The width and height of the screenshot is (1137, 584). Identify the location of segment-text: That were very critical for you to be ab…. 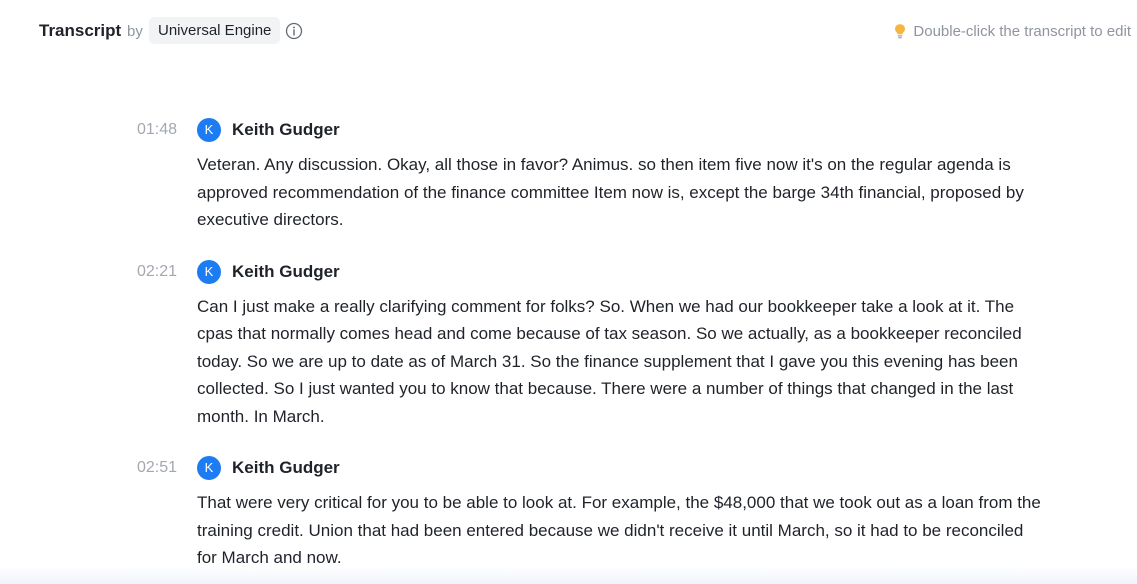
(622, 530).